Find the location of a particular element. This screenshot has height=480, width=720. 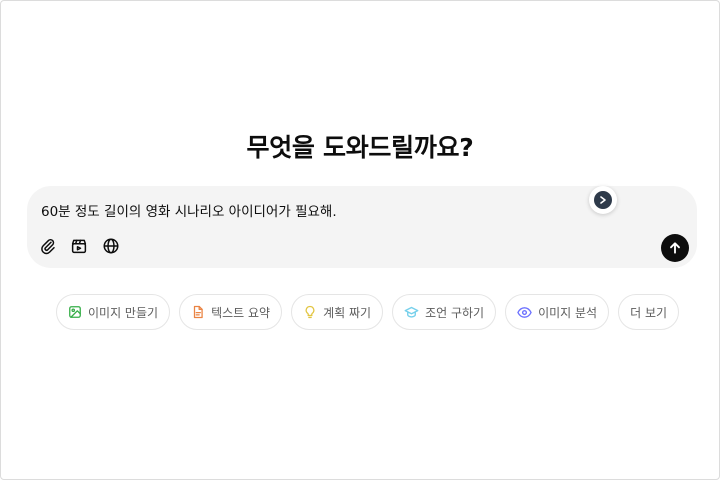

send-button is located at coordinates (675, 248).